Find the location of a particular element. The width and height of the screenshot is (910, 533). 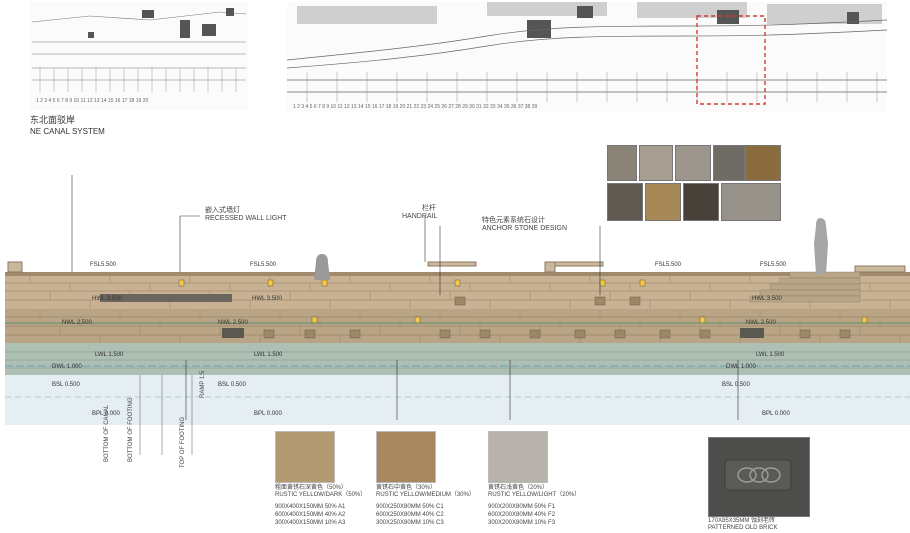

callout-rail-cn: 栏杆 is located at coordinates (429, 208).